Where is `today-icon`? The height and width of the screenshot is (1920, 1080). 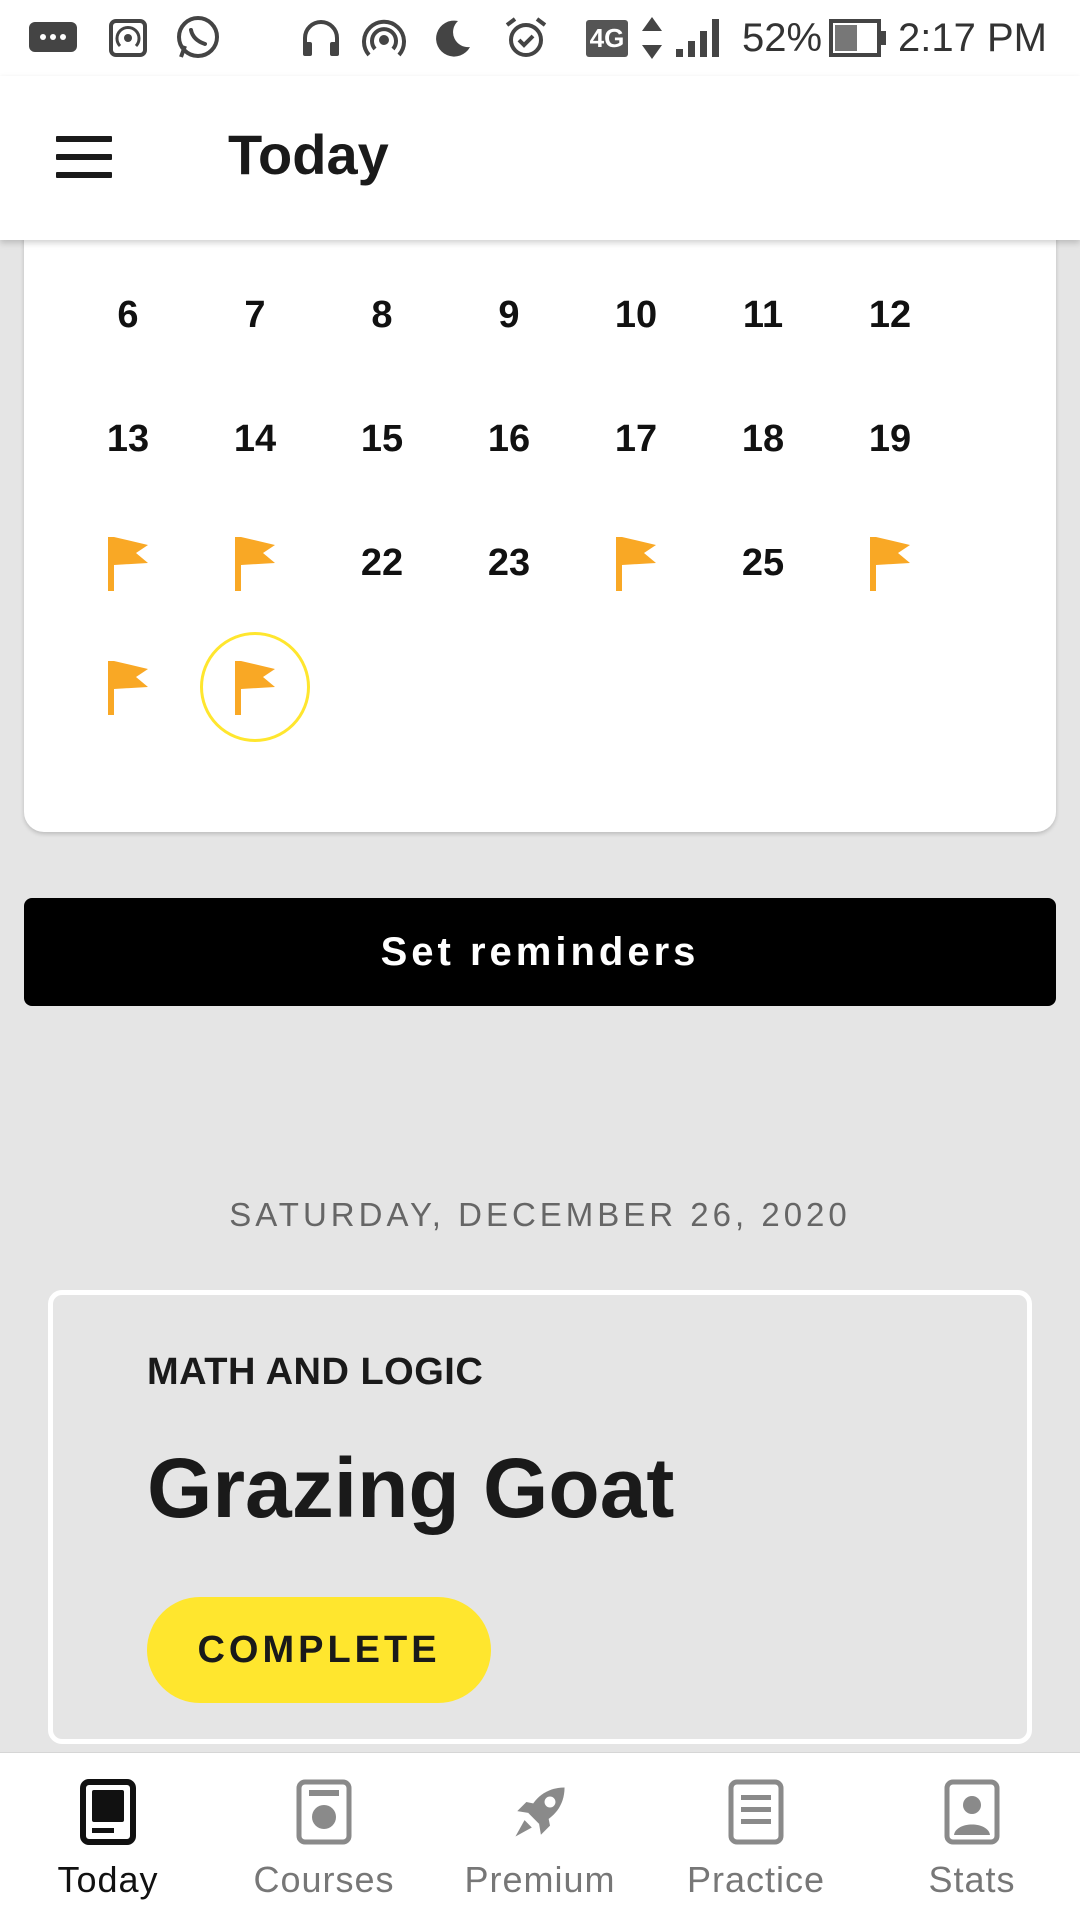 today-icon is located at coordinates (108, 1812).